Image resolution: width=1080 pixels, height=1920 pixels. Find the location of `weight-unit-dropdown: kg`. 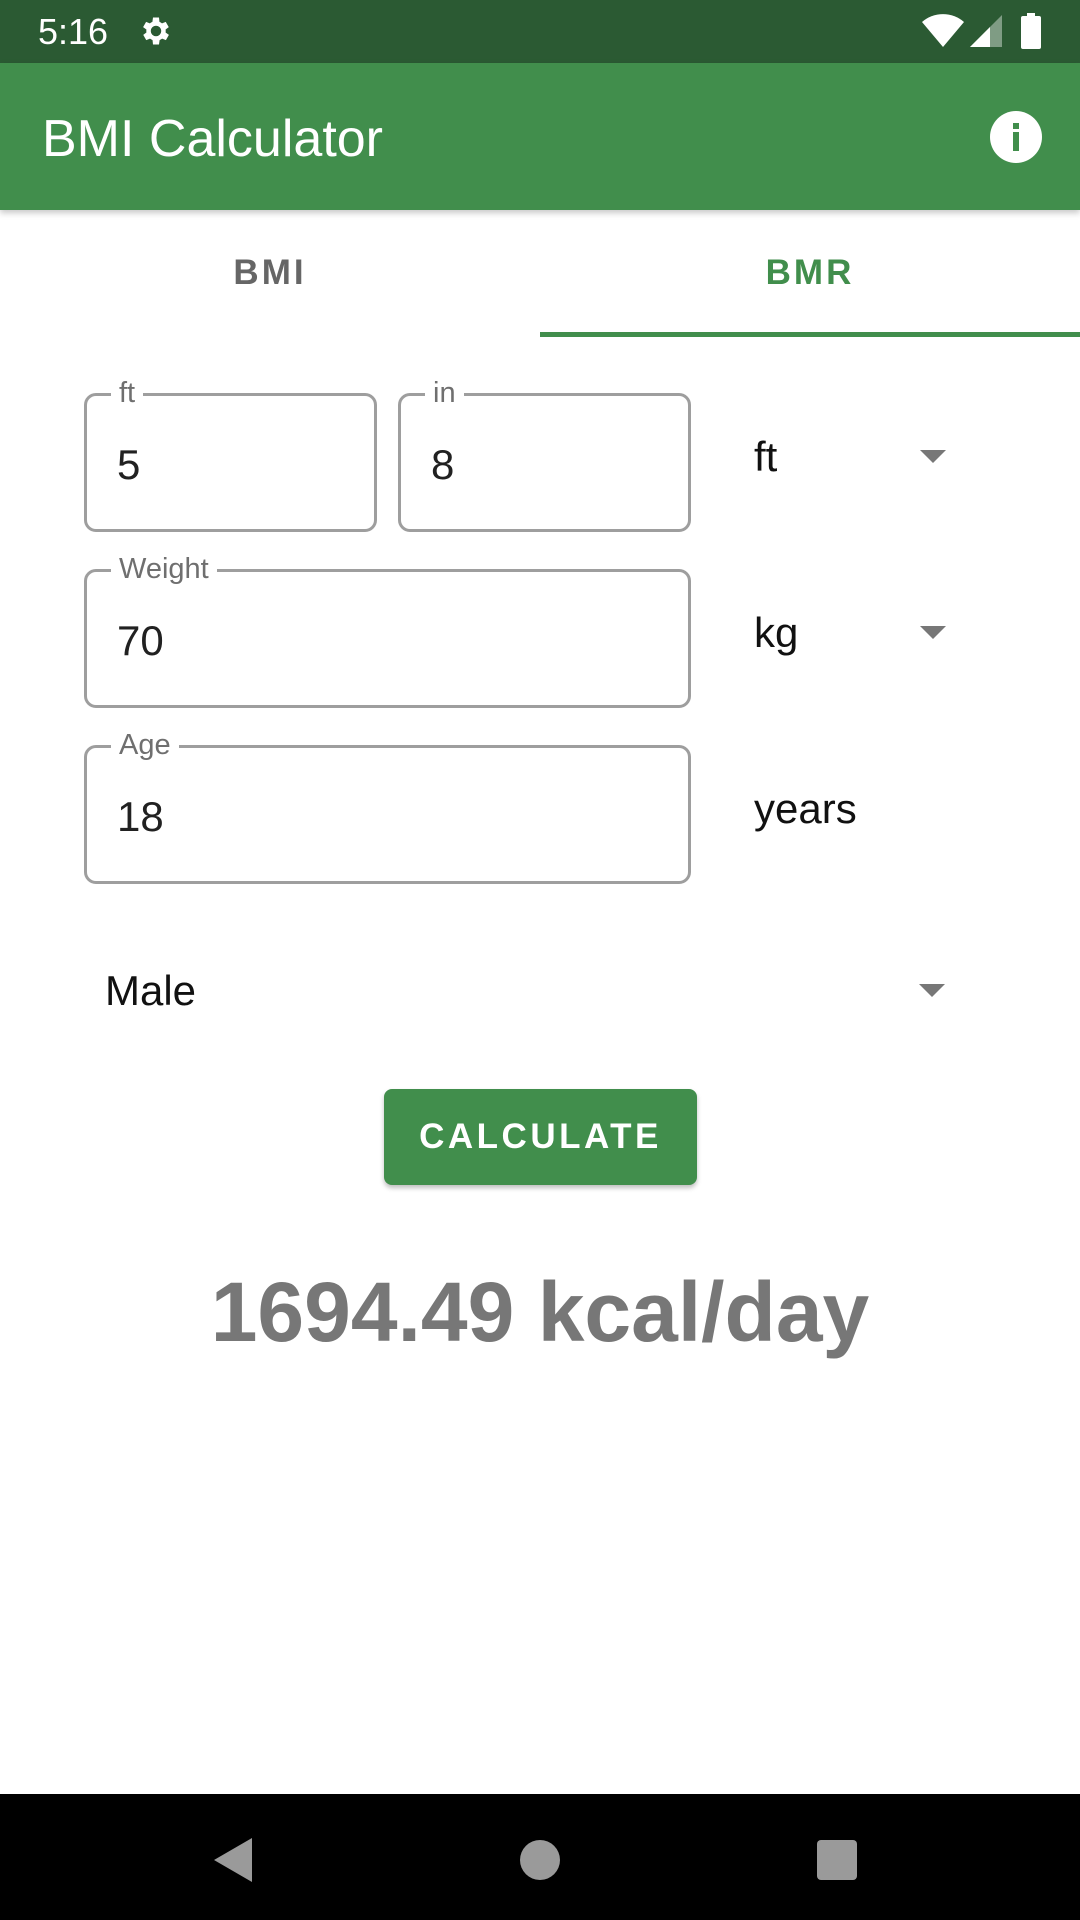

weight-unit-dropdown: kg is located at coordinates (854, 638).